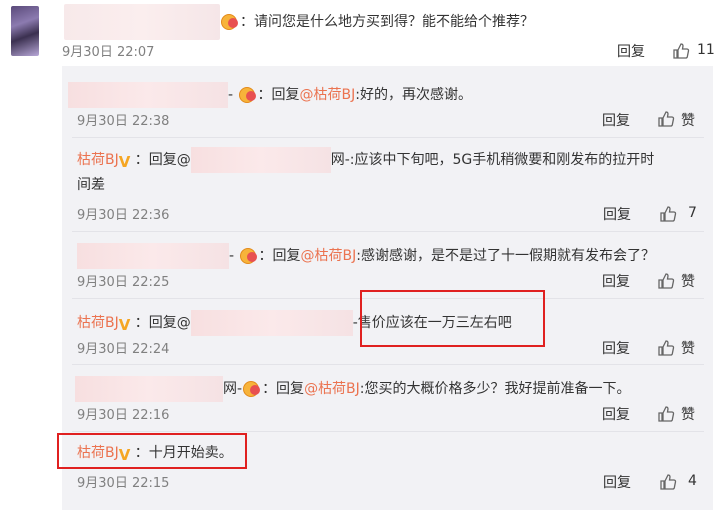 This screenshot has width=728, height=510. I want to click on reply-time: 9月30日 22:36, so click(123, 215).